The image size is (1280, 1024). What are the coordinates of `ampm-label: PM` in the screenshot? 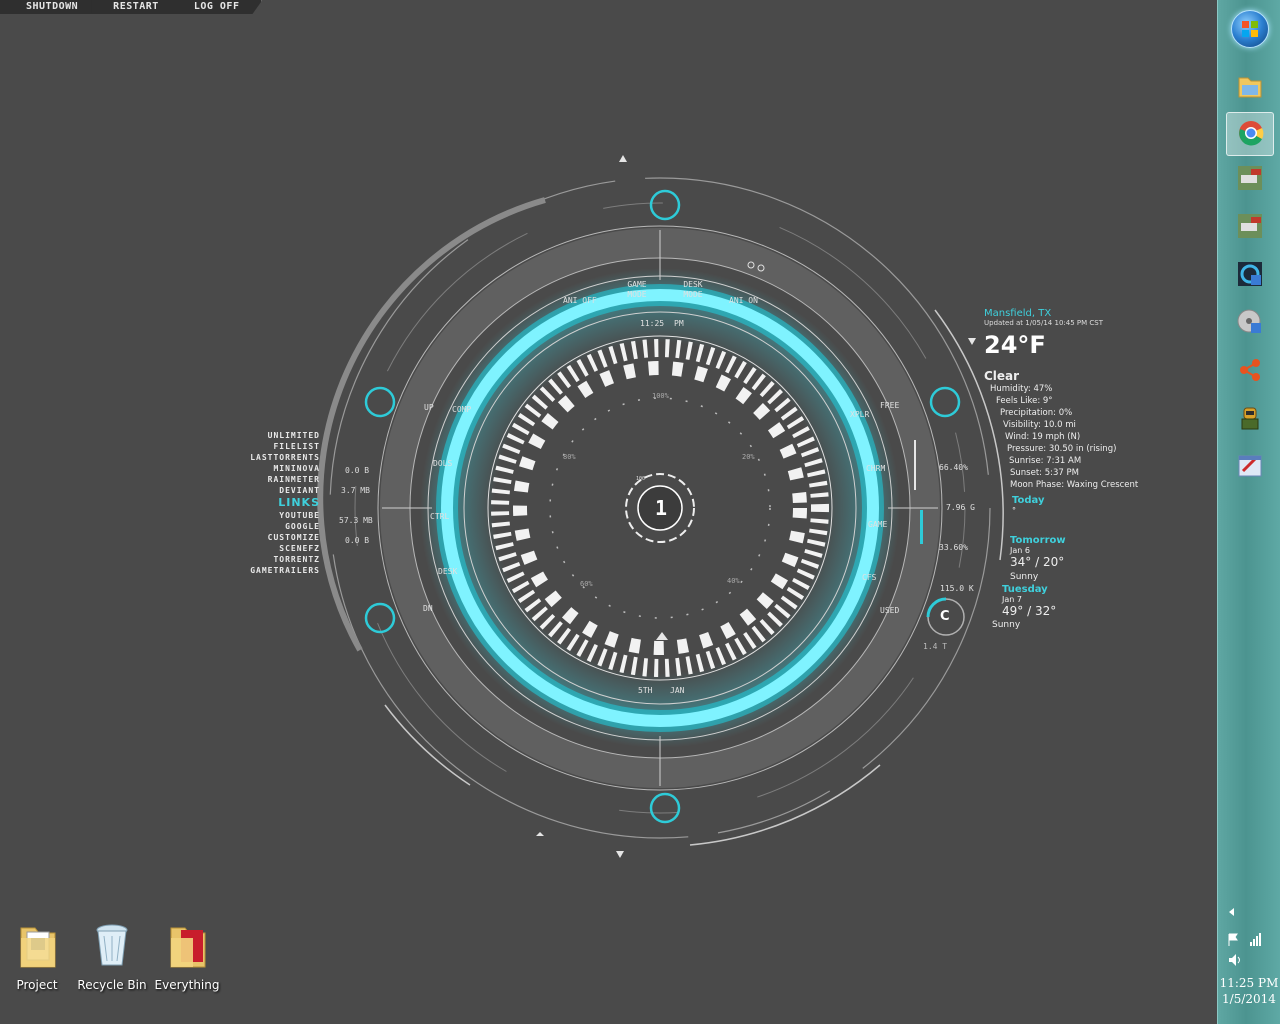 It's located at (679, 323).